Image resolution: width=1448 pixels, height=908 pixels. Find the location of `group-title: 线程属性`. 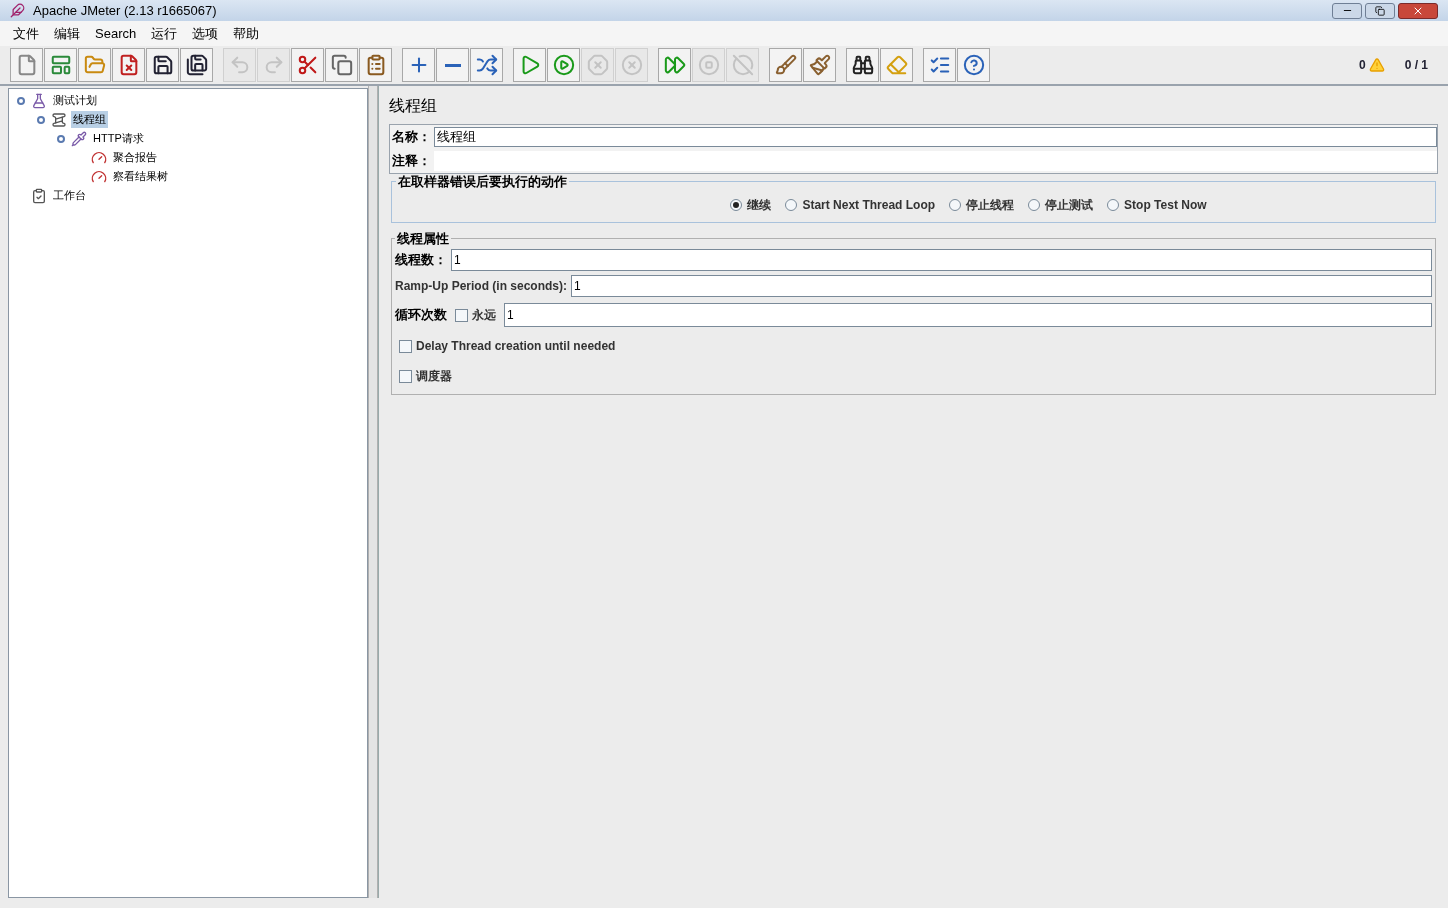

group-title: 线程属性 is located at coordinates (423, 238).